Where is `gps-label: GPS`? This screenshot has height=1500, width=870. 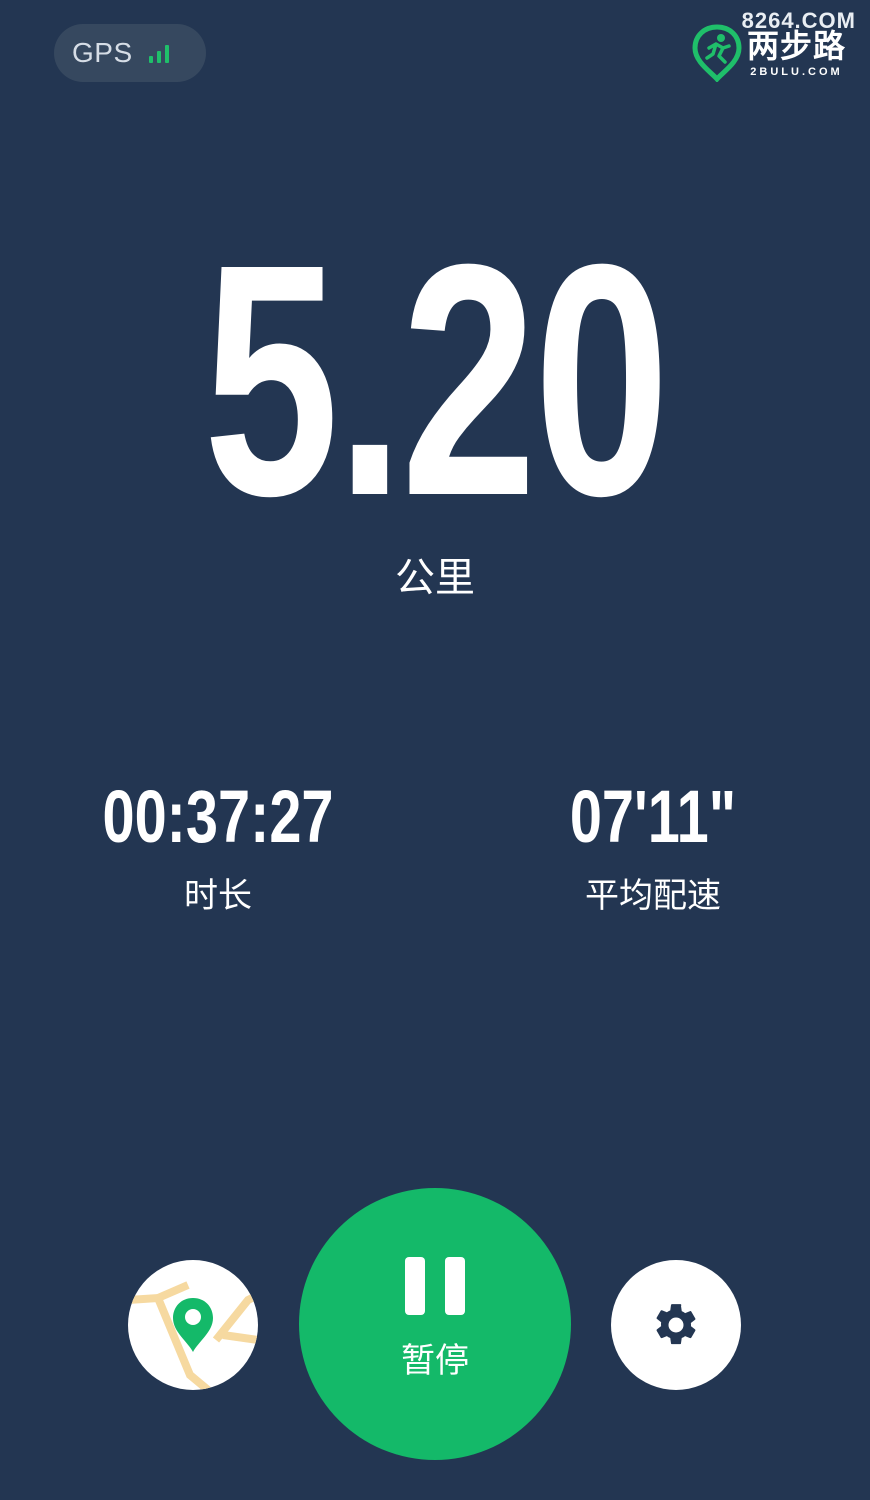 gps-label: GPS is located at coordinates (102, 52).